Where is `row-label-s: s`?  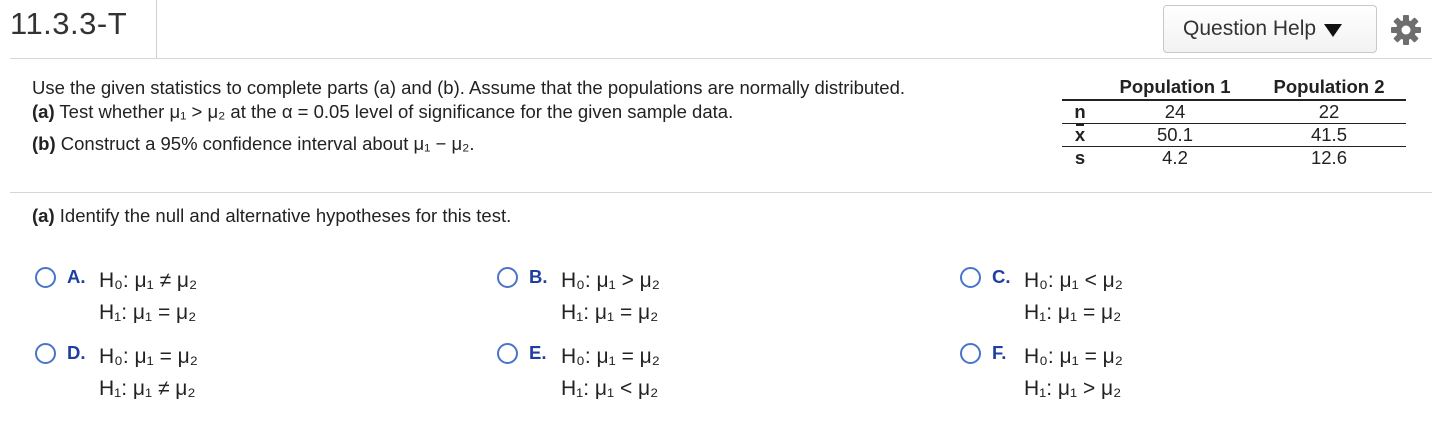
row-label-s: s is located at coordinates (1080, 158).